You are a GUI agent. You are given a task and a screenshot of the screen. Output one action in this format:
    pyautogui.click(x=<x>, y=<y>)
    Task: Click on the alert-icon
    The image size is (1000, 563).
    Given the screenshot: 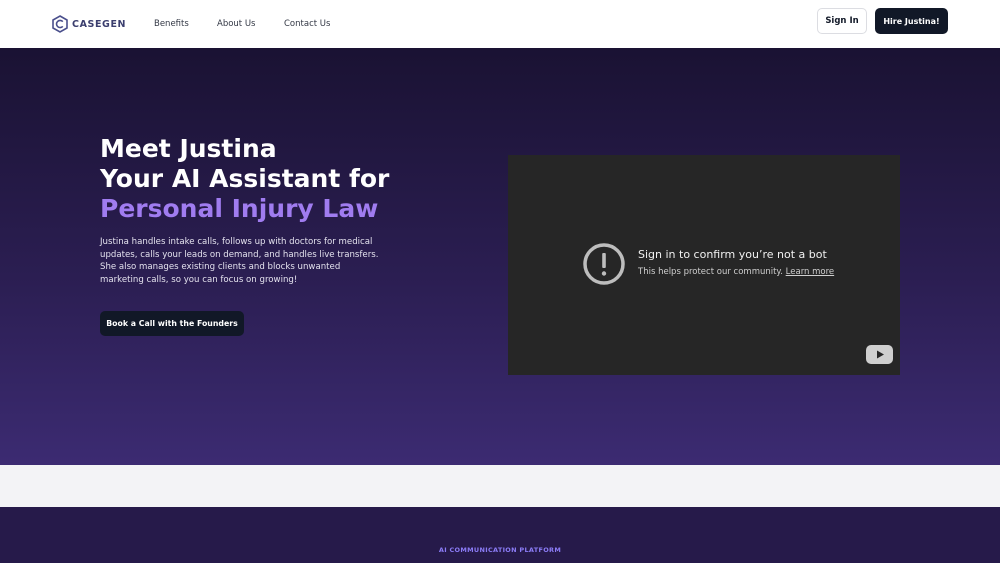 What is the action you would take?
    pyautogui.click(x=604, y=264)
    